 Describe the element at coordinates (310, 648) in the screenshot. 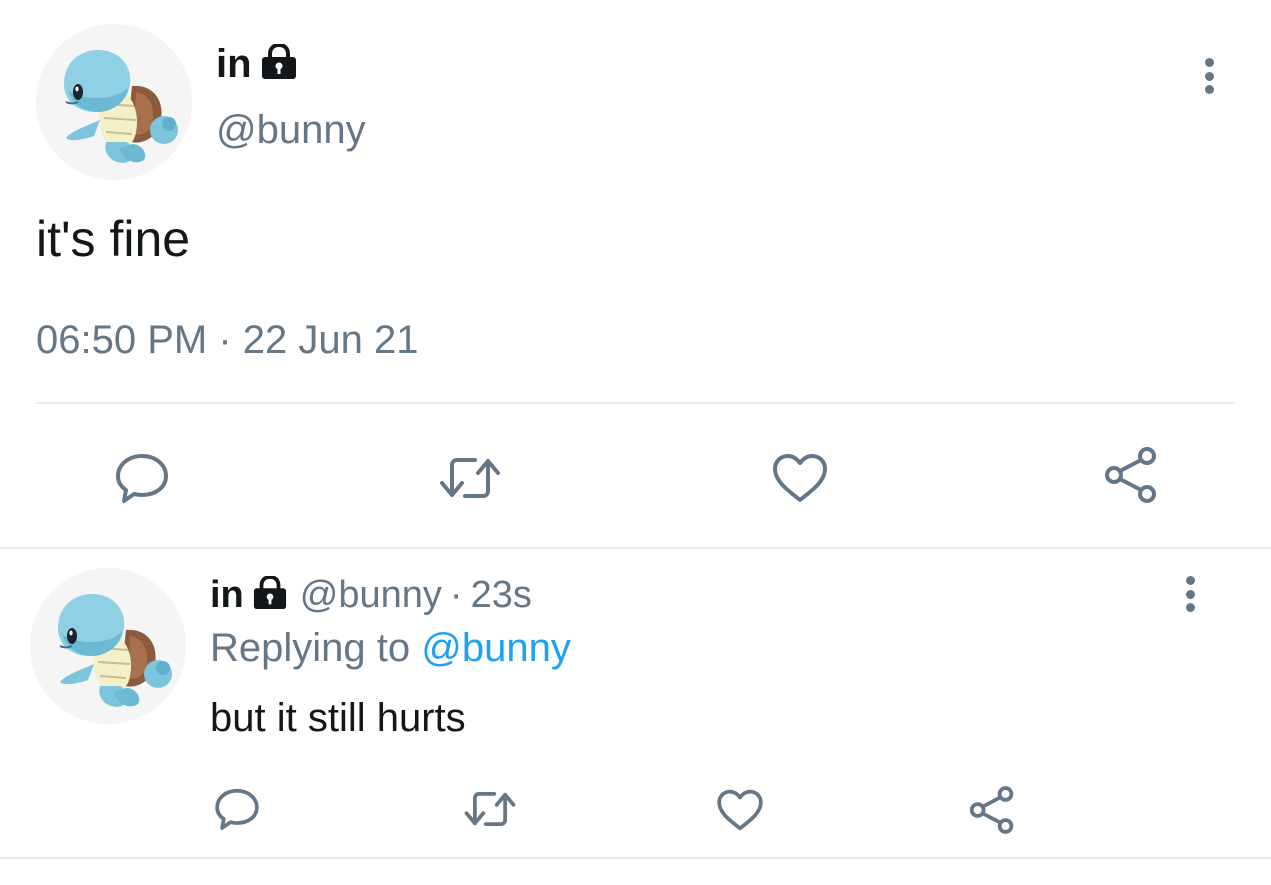

I see `replying-prefix: Replying to` at that location.